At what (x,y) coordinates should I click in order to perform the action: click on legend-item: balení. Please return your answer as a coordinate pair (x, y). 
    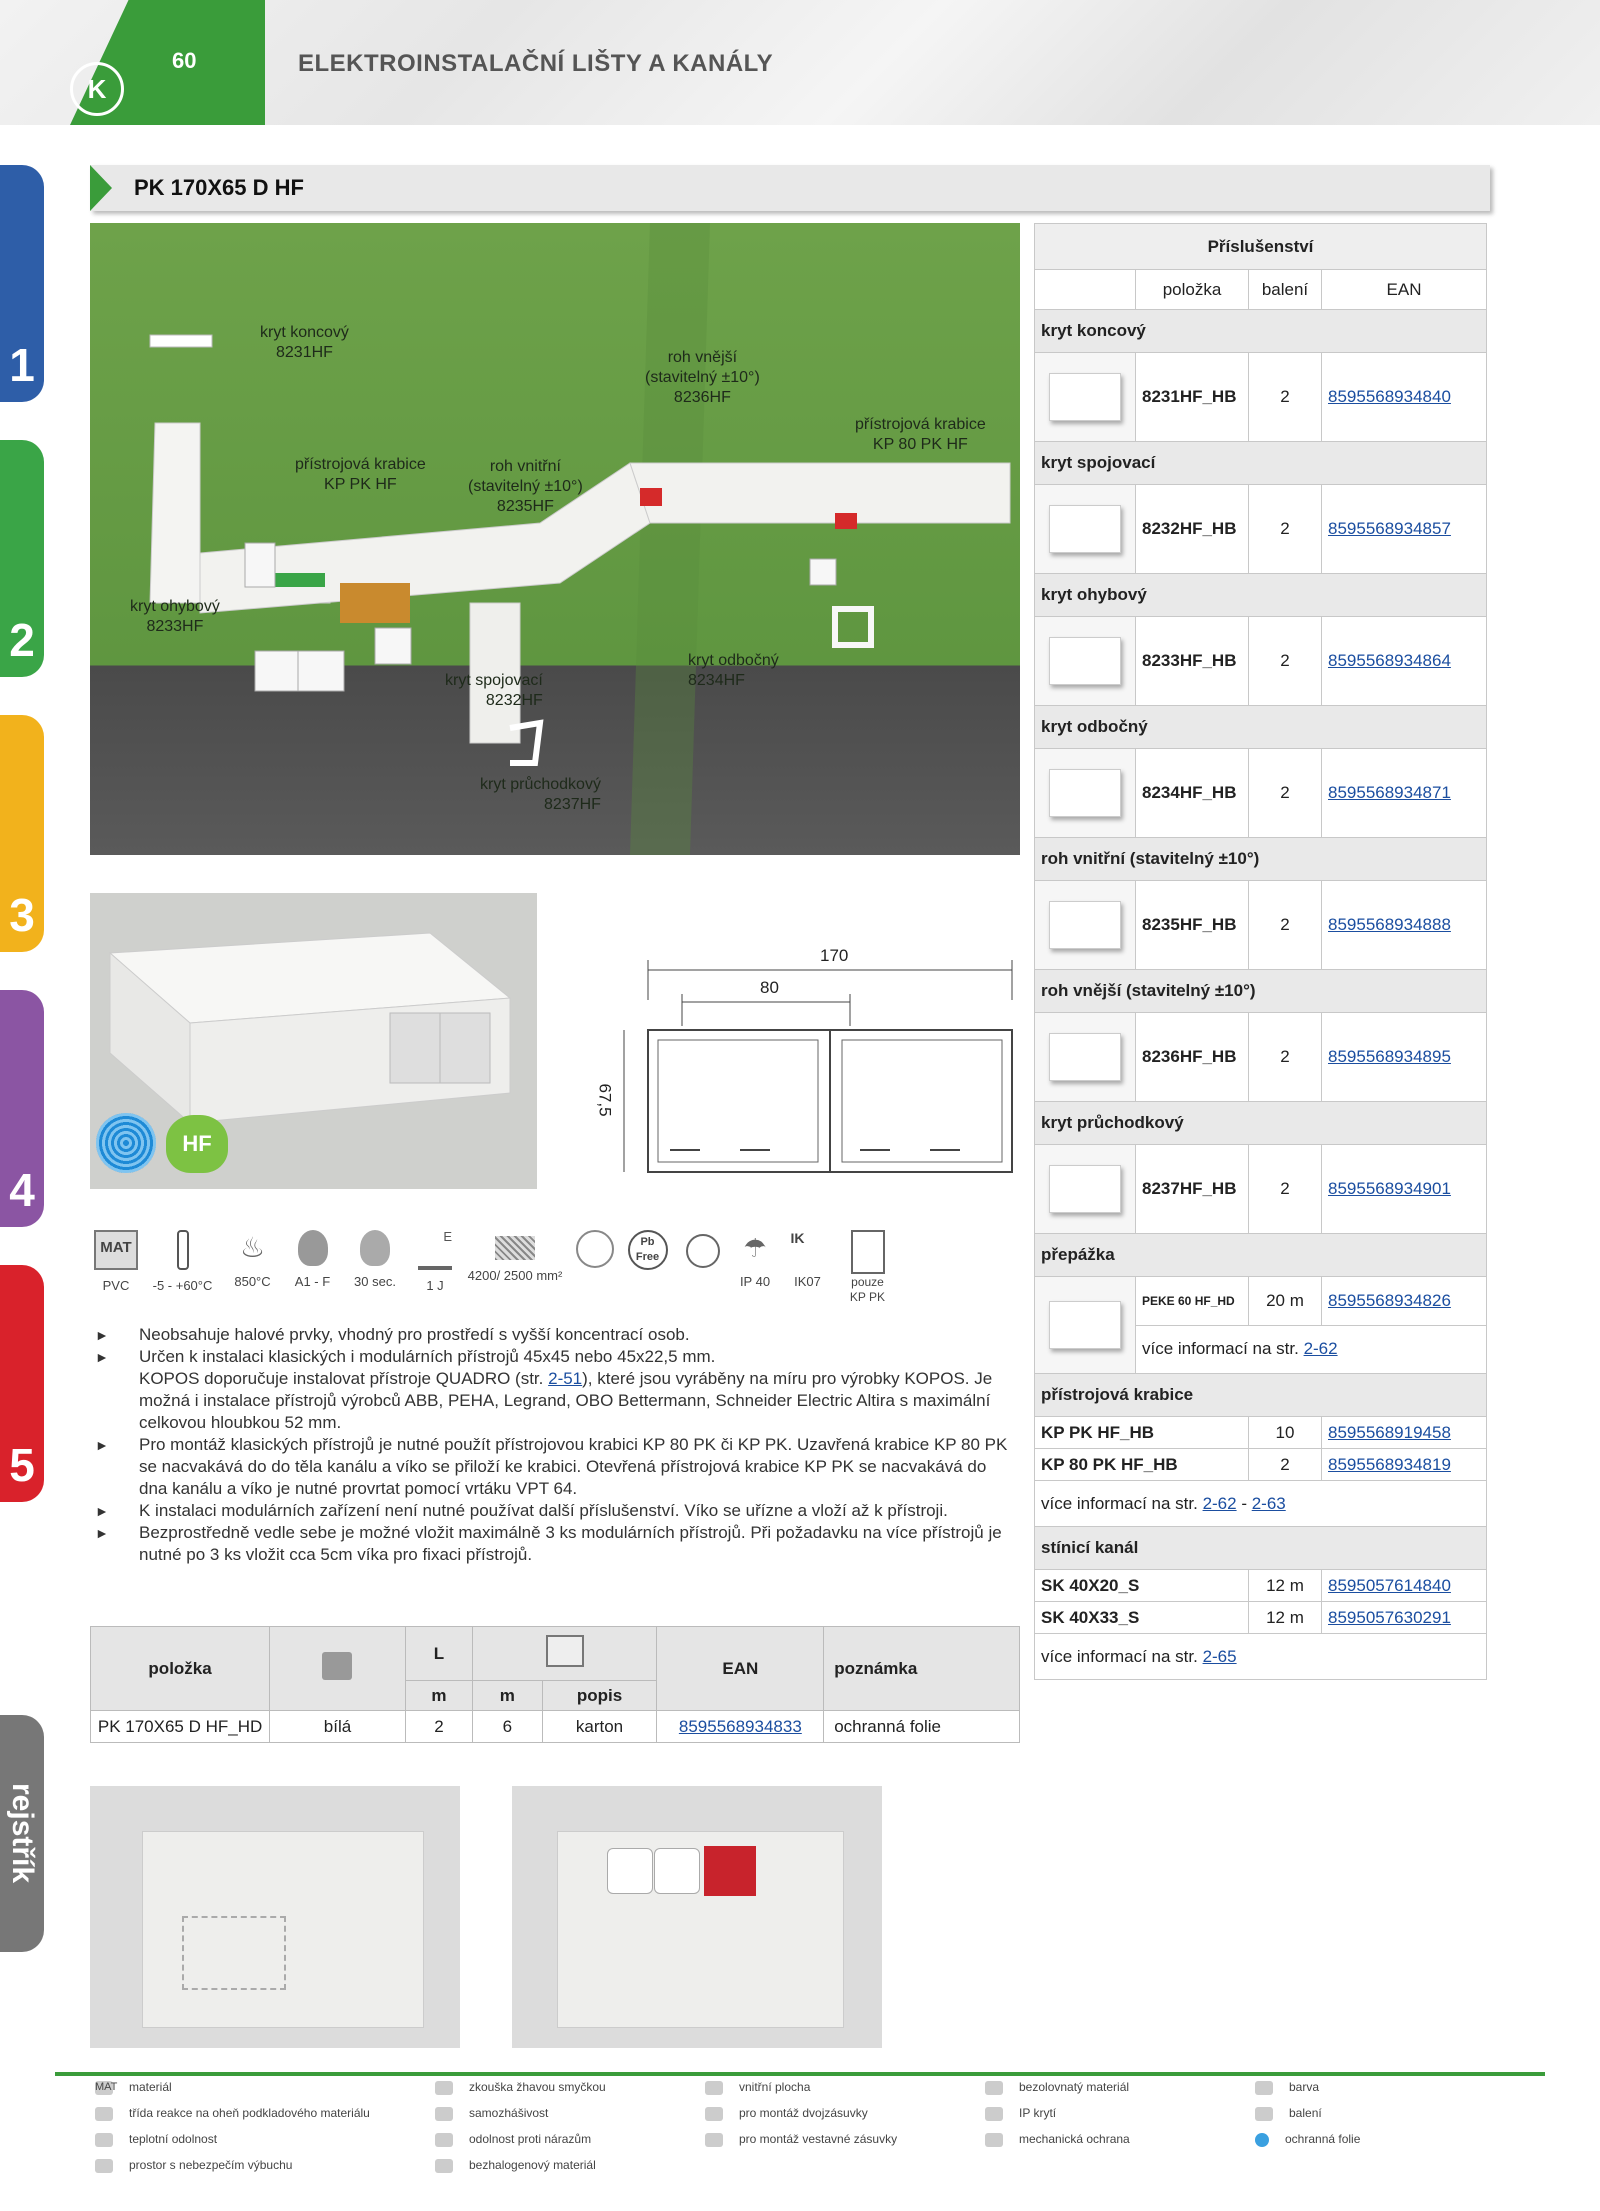
    Looking at the image, I should click on (1288, 2113).